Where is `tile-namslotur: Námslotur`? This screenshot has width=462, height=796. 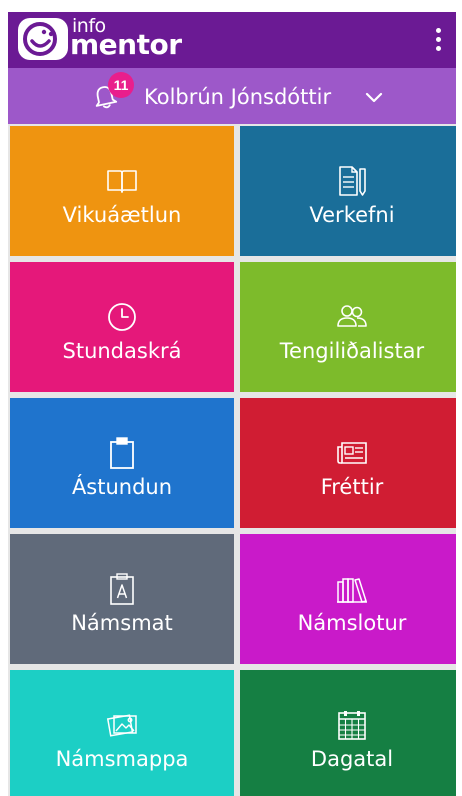
tile-namslotur: Námslotur is located at coordinates (348, 599).